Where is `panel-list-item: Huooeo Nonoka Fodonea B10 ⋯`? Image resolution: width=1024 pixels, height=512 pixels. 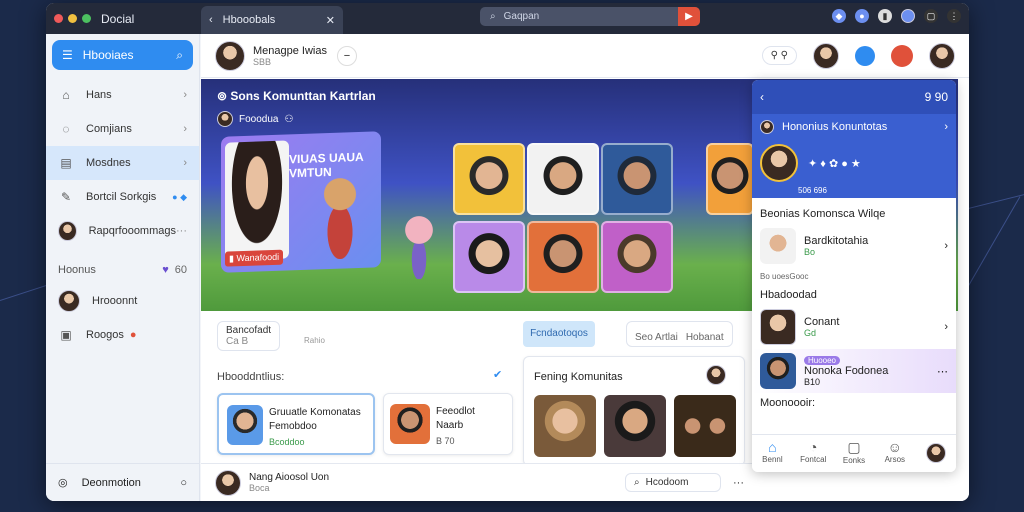 panel-list-item: Huooeo Nonoka Fodonea B10 ⋯ is located at coordinates (854, 371).